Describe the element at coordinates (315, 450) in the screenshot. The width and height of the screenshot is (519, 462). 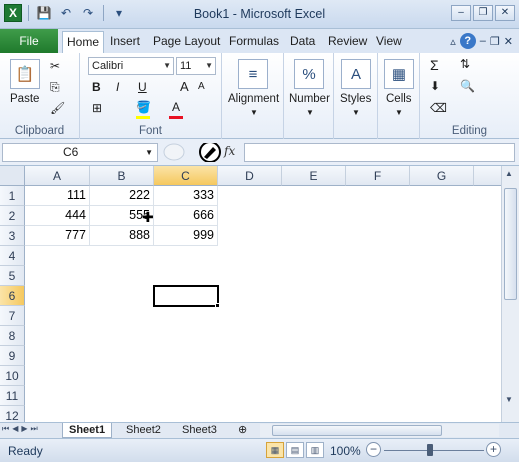
I see `page-break-view-icon: ▥` at that location.